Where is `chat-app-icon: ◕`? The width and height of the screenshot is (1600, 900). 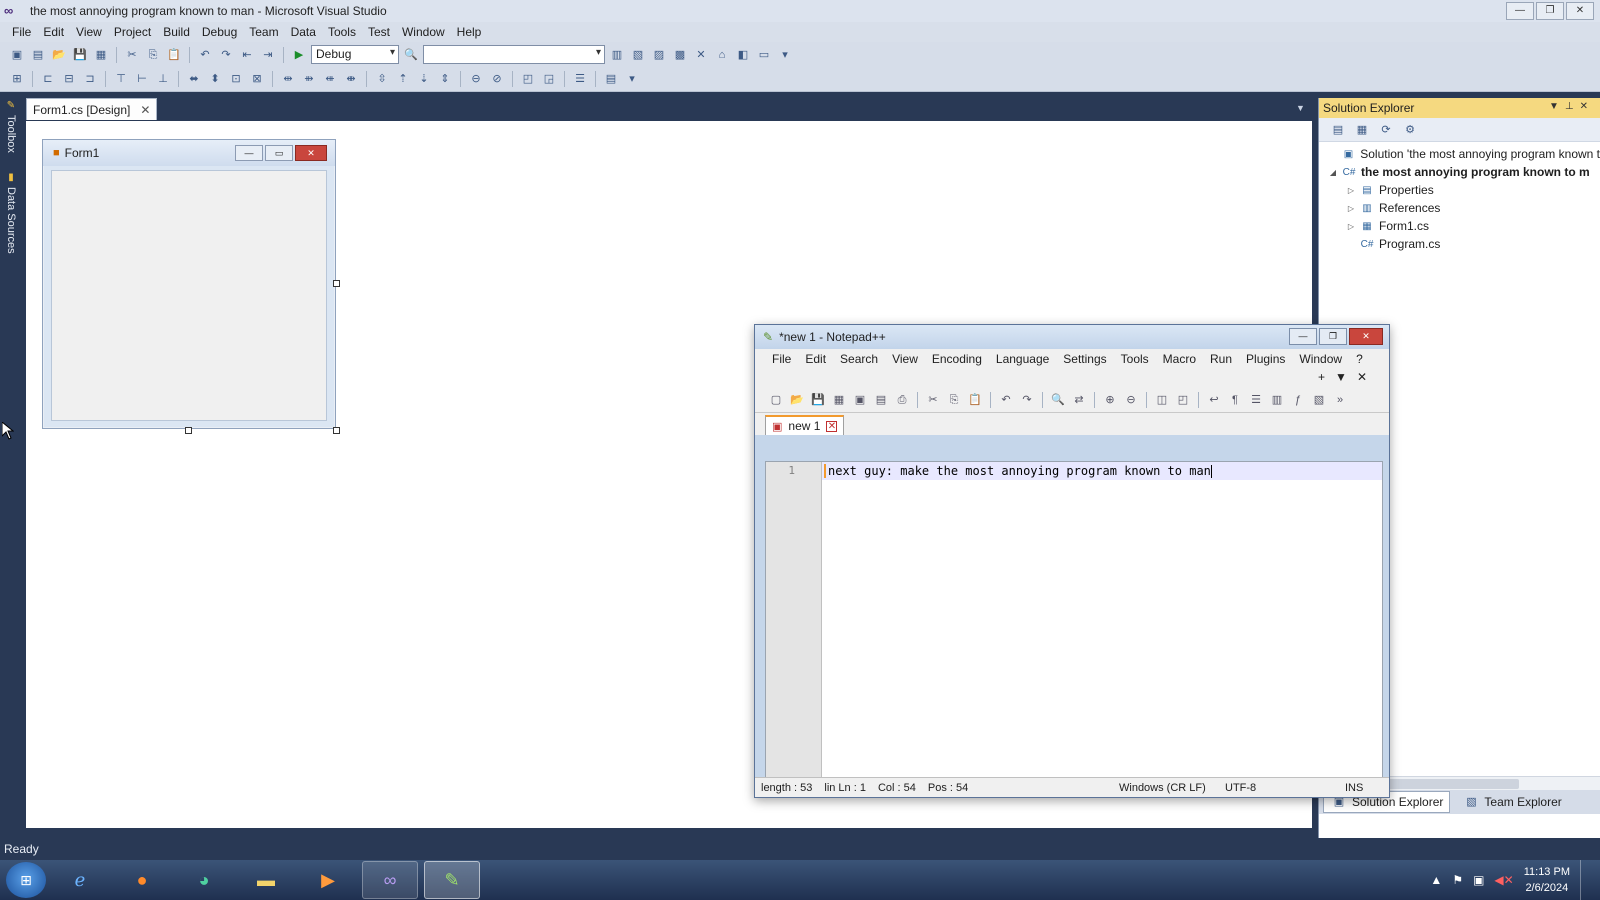
chat-app-icon: ◕ is located at coordinates (204, 880).